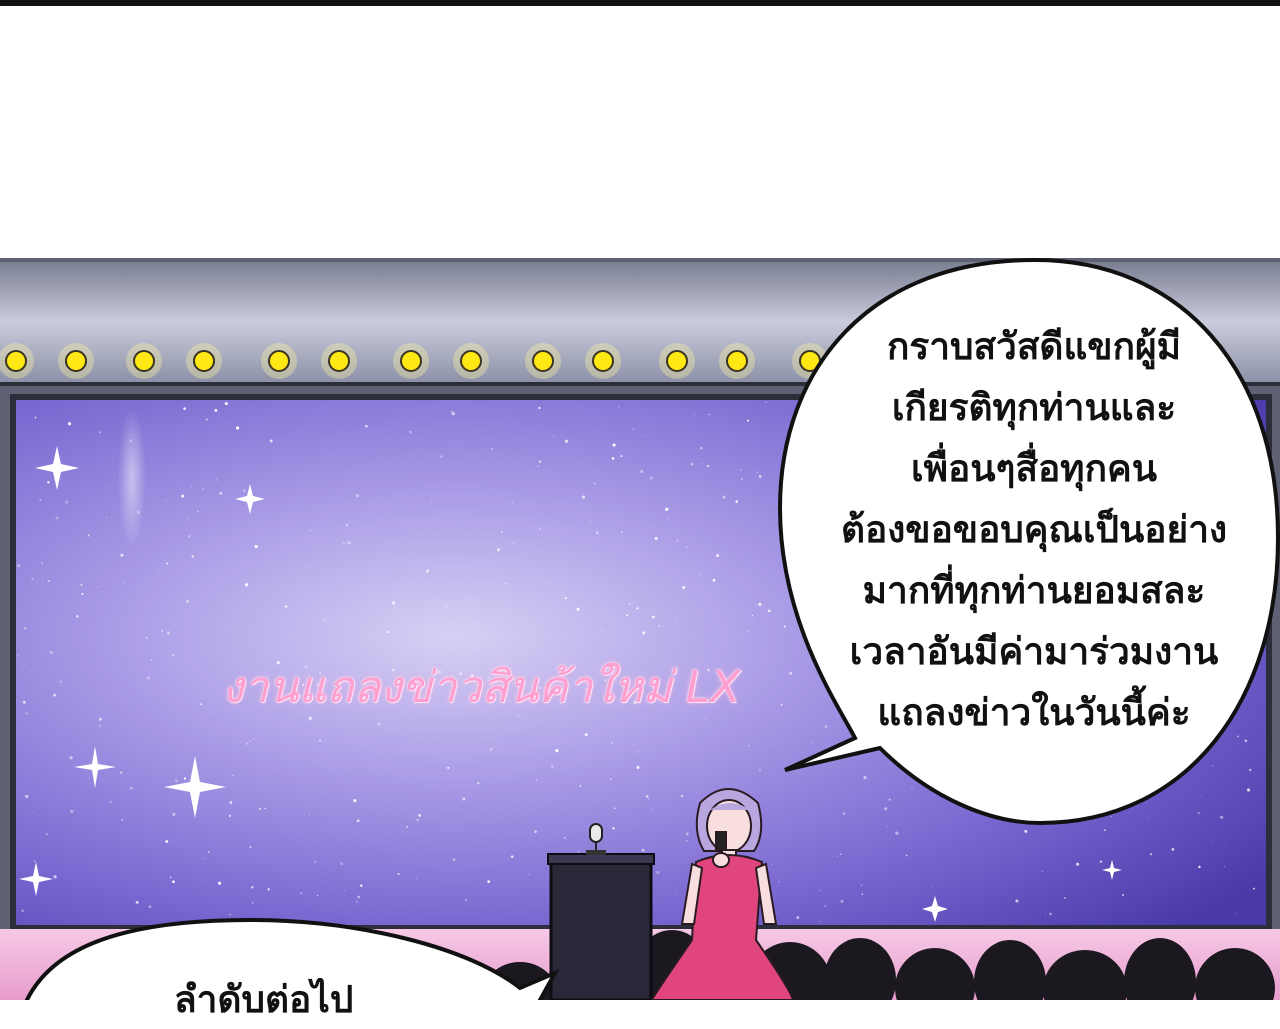  I want to click on speech-line: กราบสวัสดีแขกผู้มี, so click(1034, 346).